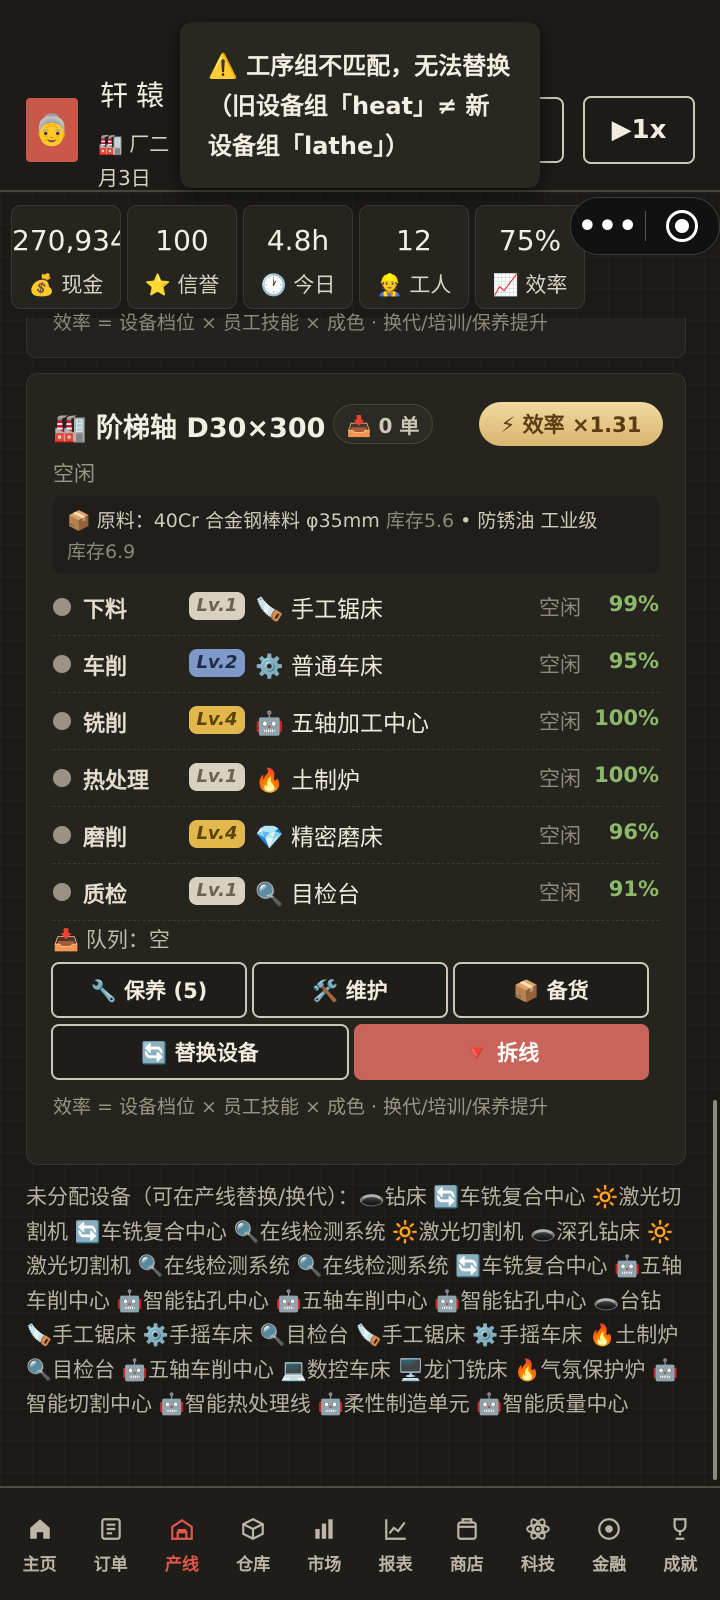 Image resolution: width=720 pixels, height=1600 pixels. Describe the element at coordinates (466, 1565) in the screenshot. I see `nav-label: 商店` at that location.